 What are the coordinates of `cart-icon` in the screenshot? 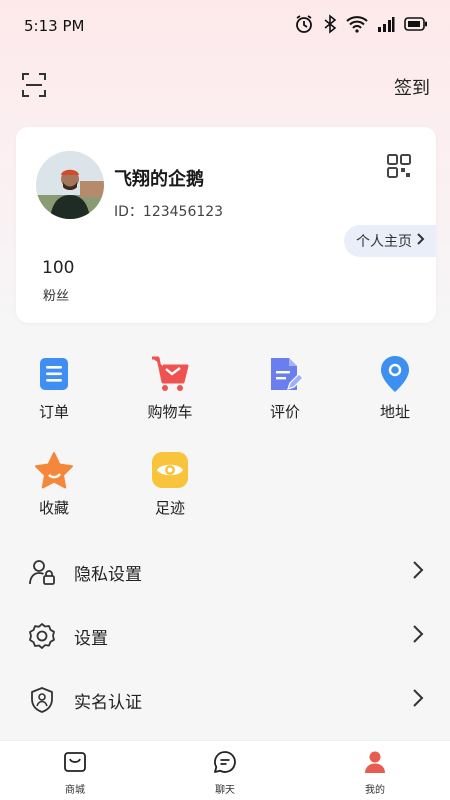 It's located at (170, 374).